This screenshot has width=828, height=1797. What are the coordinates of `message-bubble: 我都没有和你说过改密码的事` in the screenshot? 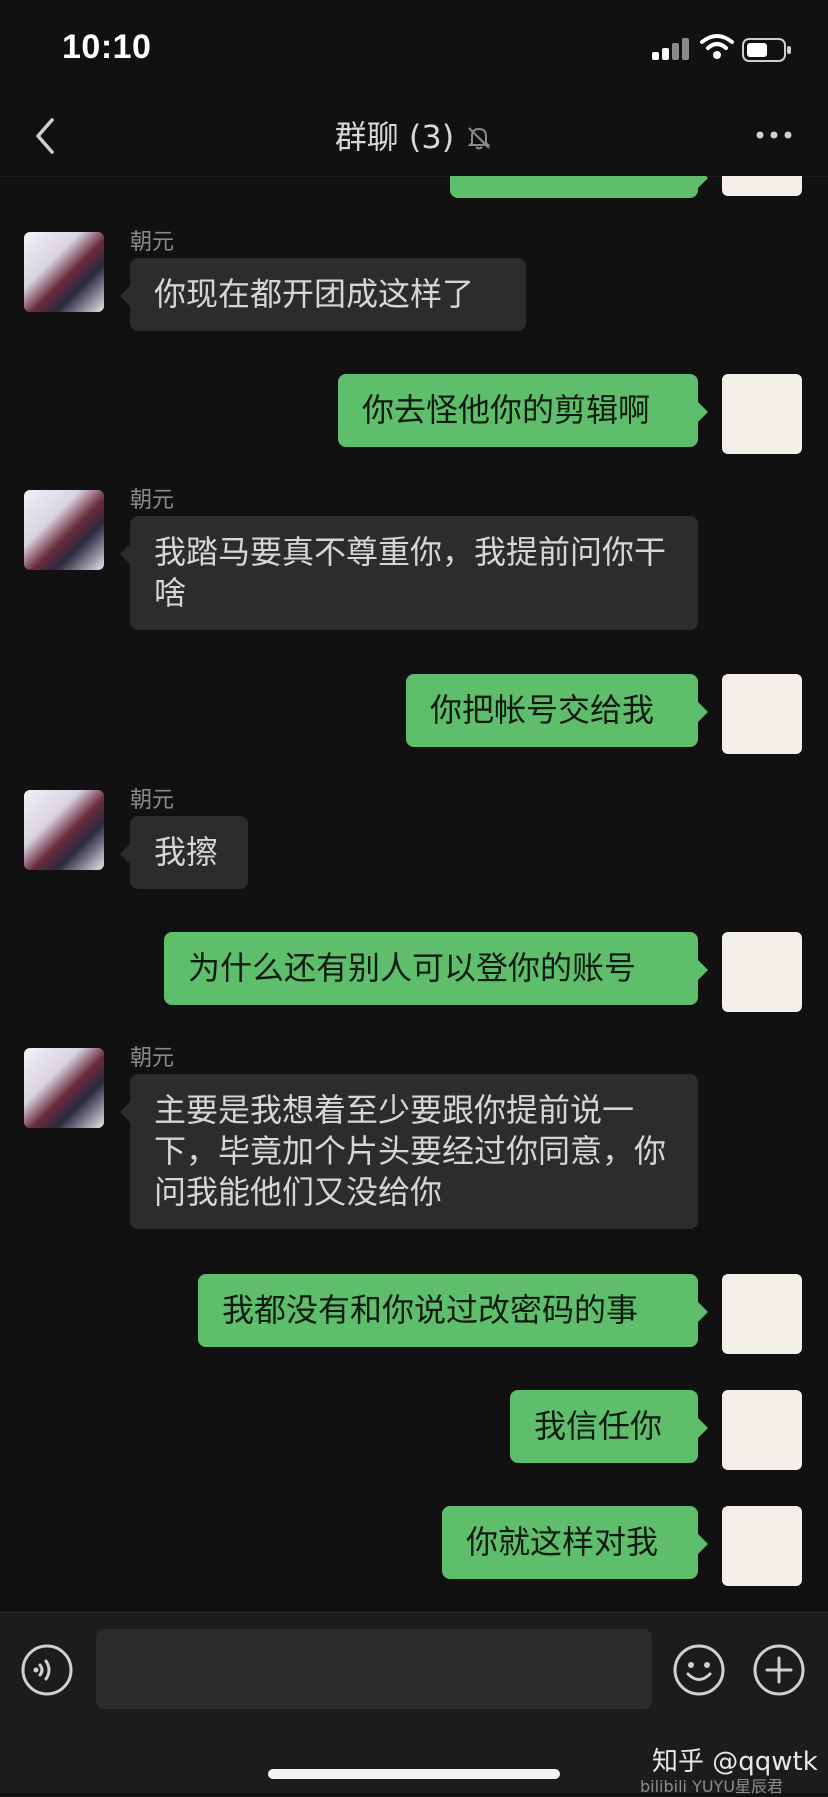 It's located at (453, 1310).